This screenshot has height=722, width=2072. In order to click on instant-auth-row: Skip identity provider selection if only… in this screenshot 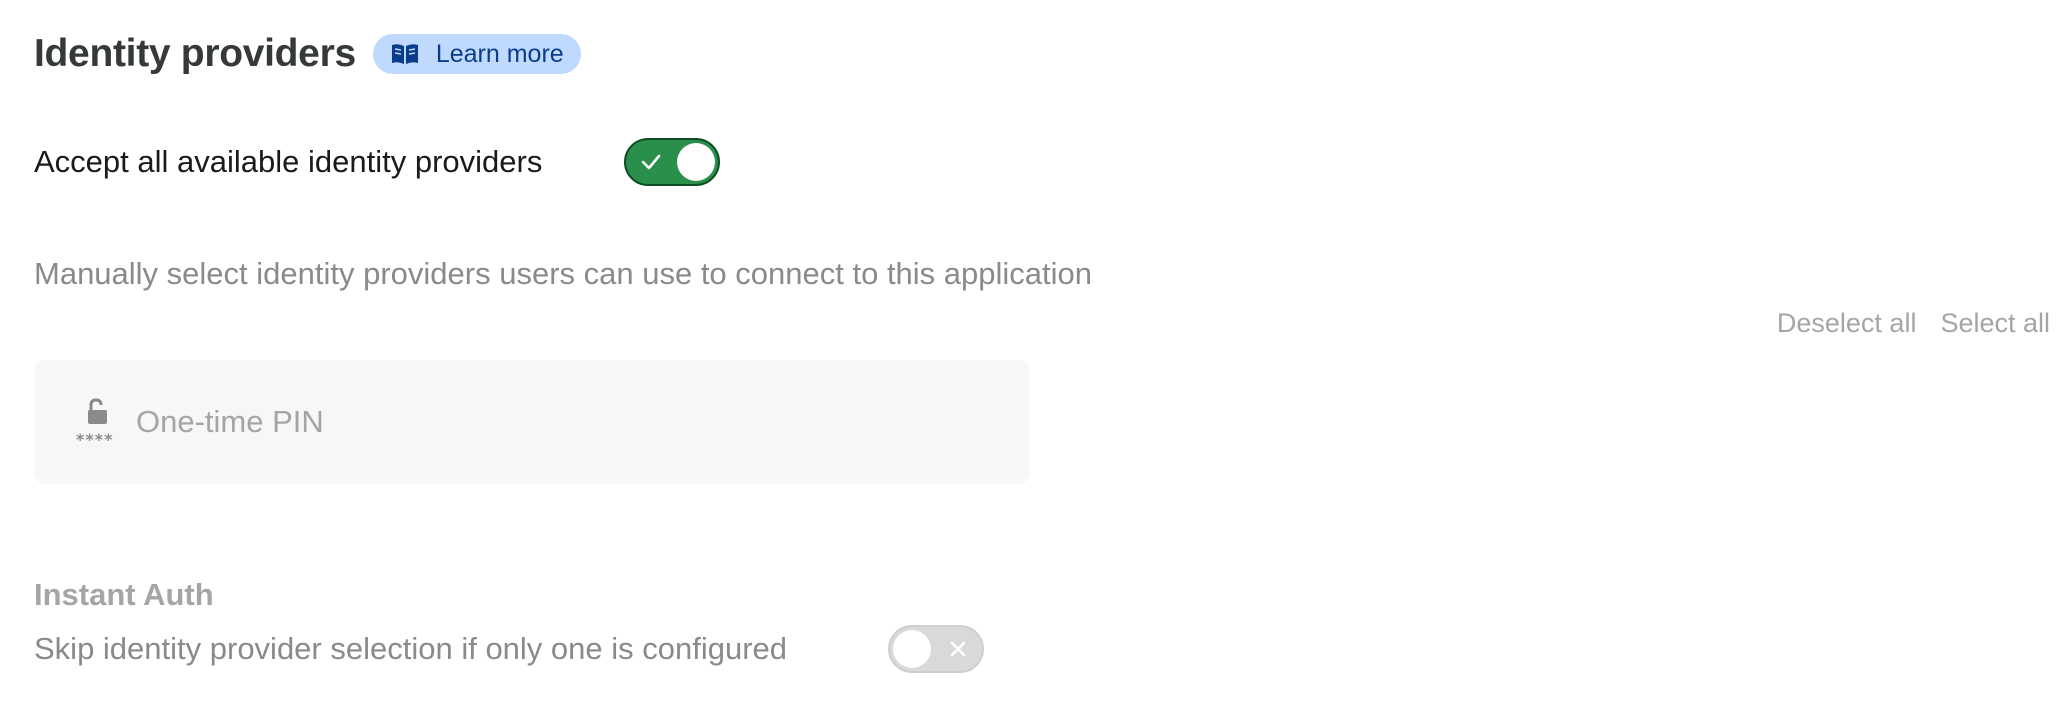, I will do `click(509, 649)`.